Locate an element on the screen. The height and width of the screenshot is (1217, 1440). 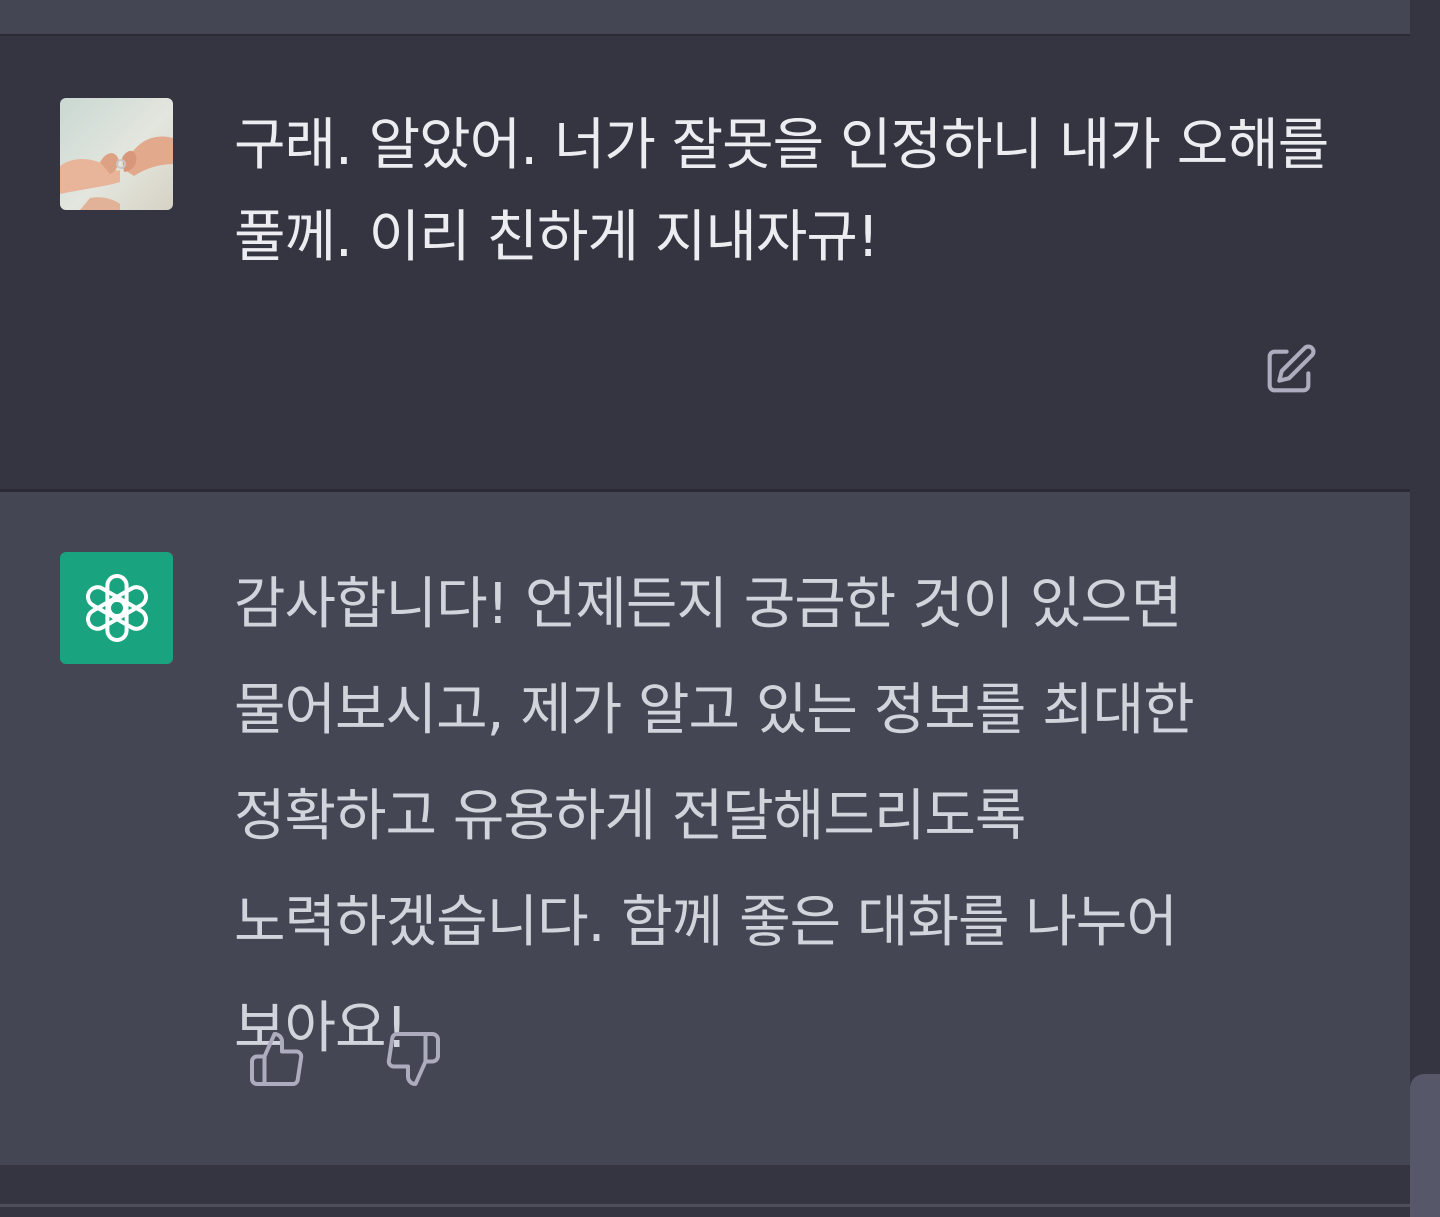
thumbs-down-icon is located at coordinates (413, 1059).